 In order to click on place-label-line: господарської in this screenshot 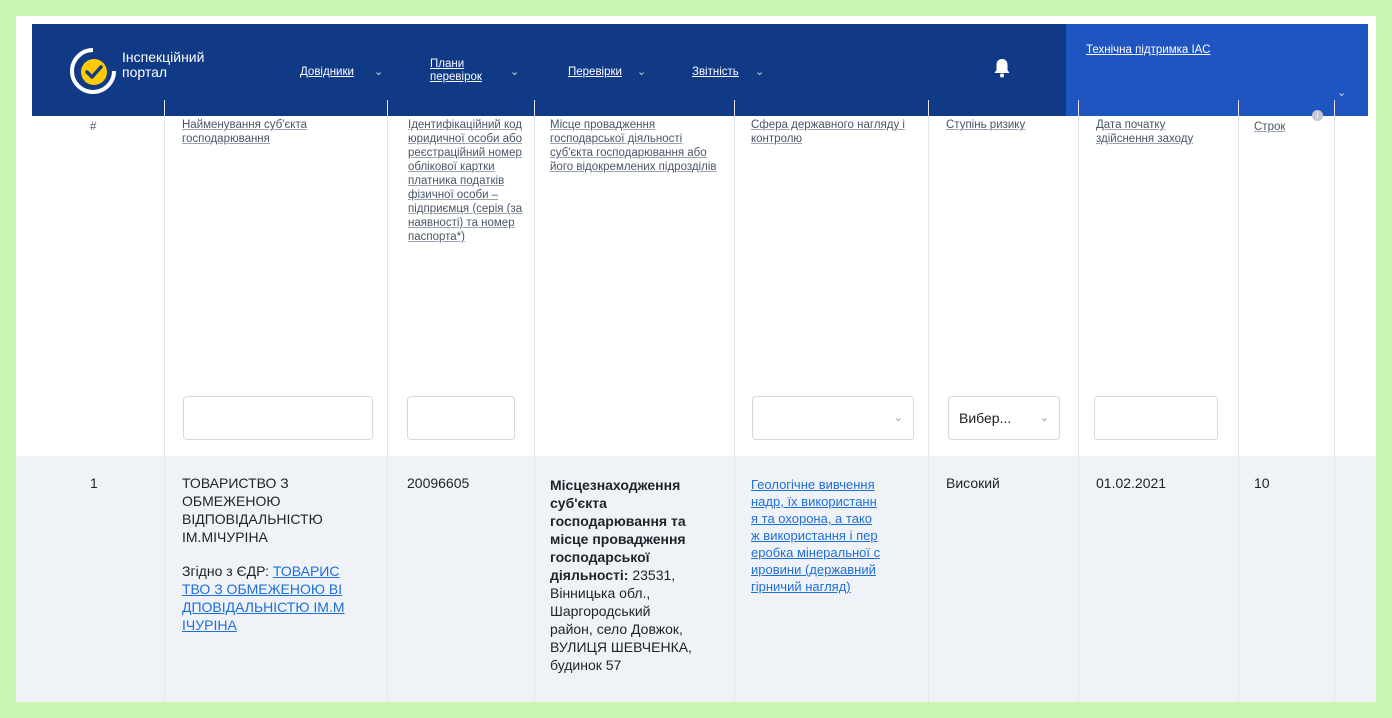, I will do `click(600, 557)`.